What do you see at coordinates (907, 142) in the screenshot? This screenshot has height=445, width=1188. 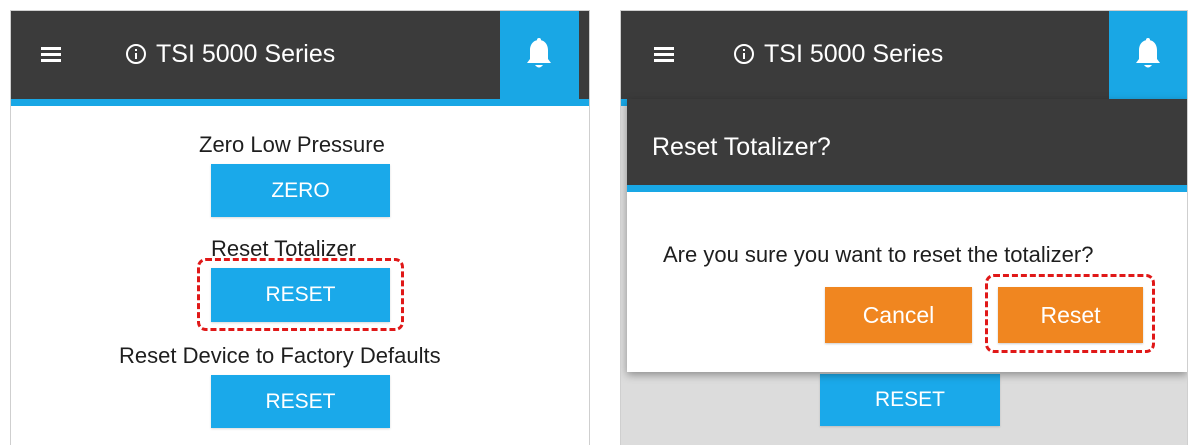 I see `dialog-header: Reset Totalizer?` at bounding box center [907, 142].